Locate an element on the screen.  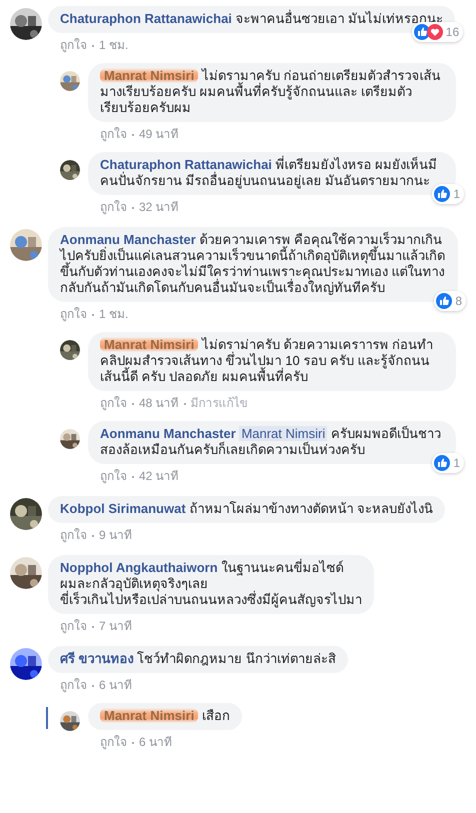
reaction-count: 16 is located at coordinates (438, 32).